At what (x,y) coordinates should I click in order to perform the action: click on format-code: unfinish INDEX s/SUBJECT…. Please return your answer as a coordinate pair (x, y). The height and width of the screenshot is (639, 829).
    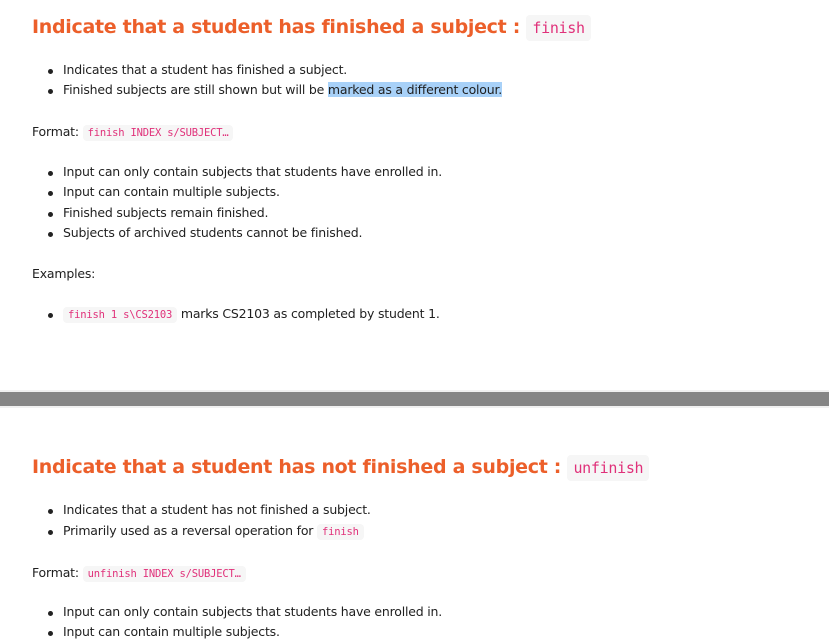
    Looking at the image, I should click on (164, 574).